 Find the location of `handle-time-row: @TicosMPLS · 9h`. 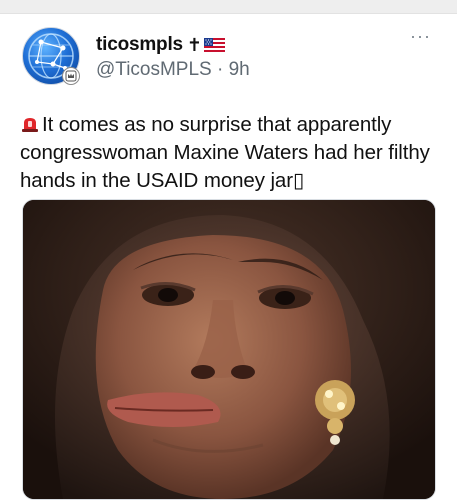

handle-time-row: @TicosMPLS · 9h is located at coordinates (173, 70).